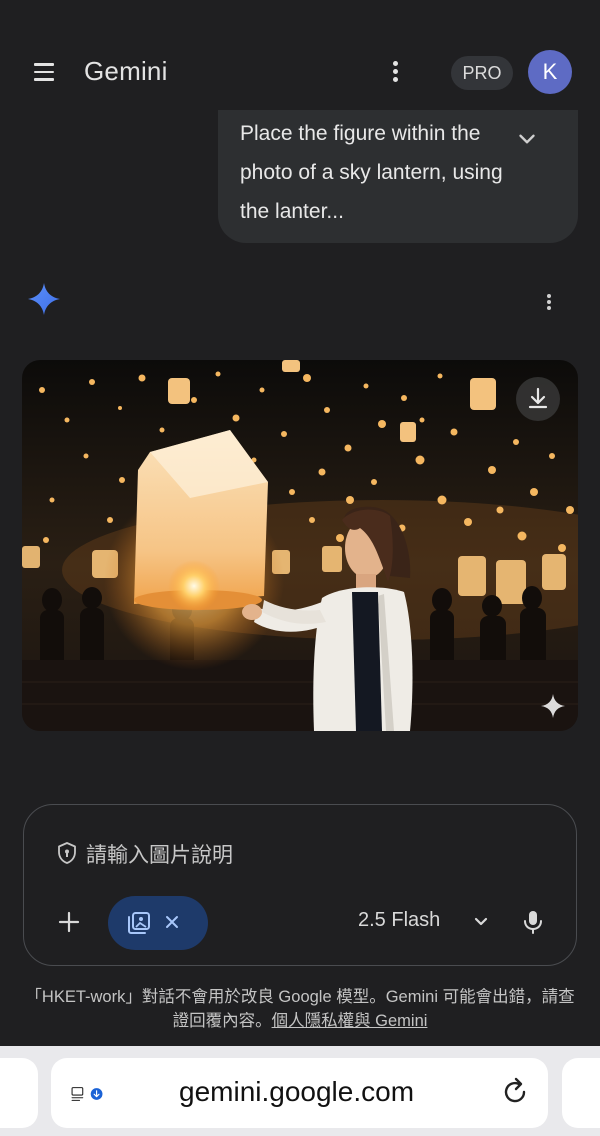 The width and height of the screenshot is (600, 1136). What do you see at coordinates (482, 73) in the screenshot?
I see `pro-badge: PRO` at bounding box center [482, 73].